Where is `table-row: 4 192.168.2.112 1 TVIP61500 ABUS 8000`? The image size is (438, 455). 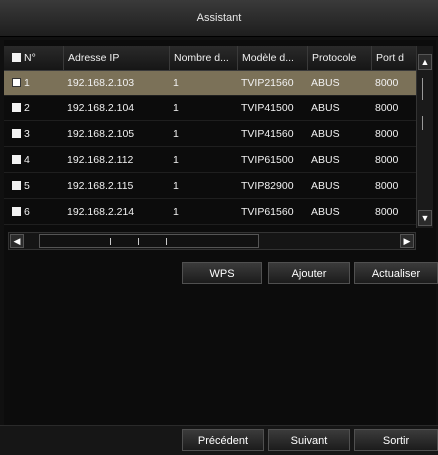 table-row: 4 192.168.2.112 1 TVIP61500 ABUS 8000 is located at coordinates (210, 160).